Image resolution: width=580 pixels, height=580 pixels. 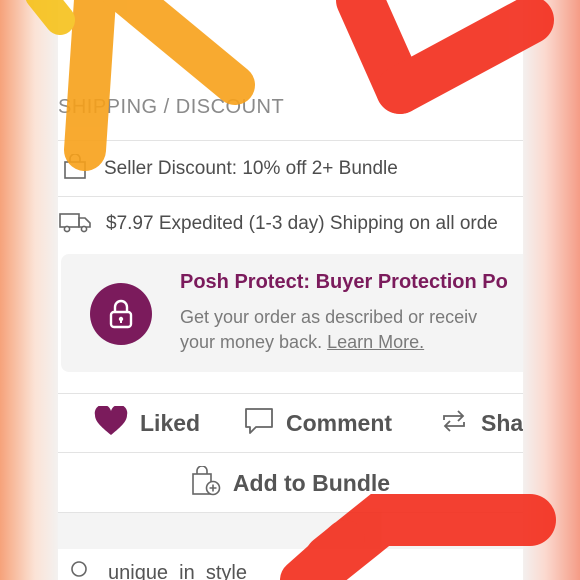 What do you see at coordinates (206, 482) in the screenshot?
I see `bundle-add-icon` at bounding box center [206, 482].